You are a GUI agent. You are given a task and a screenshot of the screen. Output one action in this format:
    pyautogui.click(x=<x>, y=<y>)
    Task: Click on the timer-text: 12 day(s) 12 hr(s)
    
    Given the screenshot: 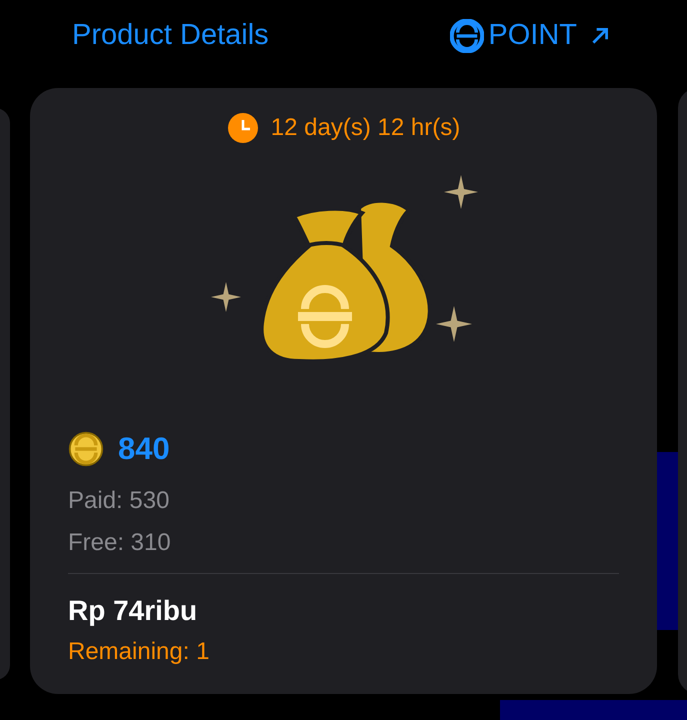 What is the action you would take?
    pyautogui.click(x=365, y=128)
    